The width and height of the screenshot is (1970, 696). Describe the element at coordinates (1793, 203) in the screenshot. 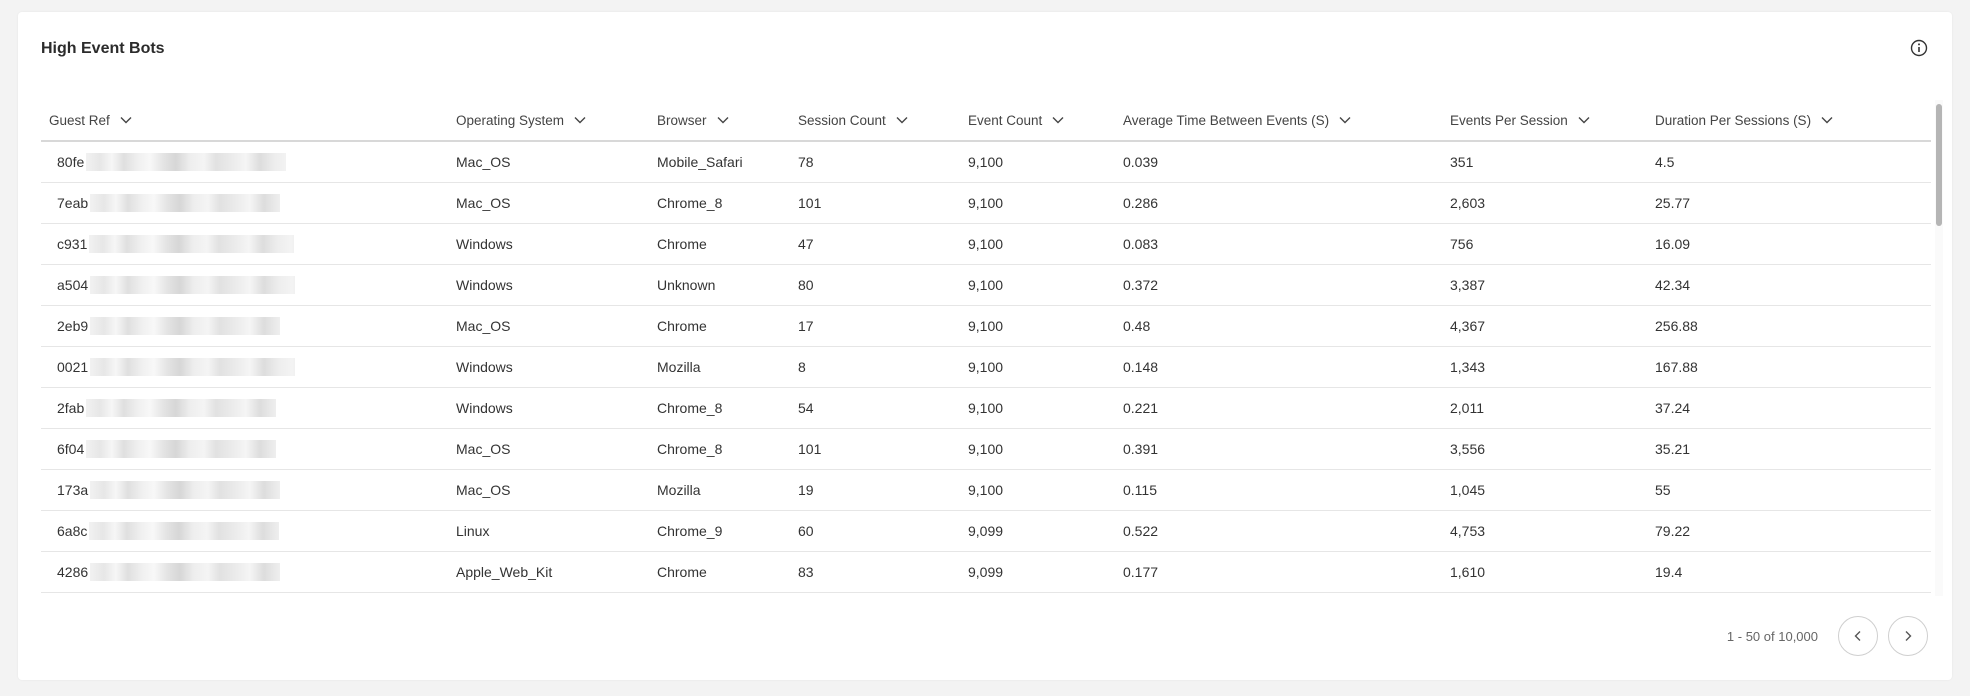

I see `duration-cell: 25.77` at that location.